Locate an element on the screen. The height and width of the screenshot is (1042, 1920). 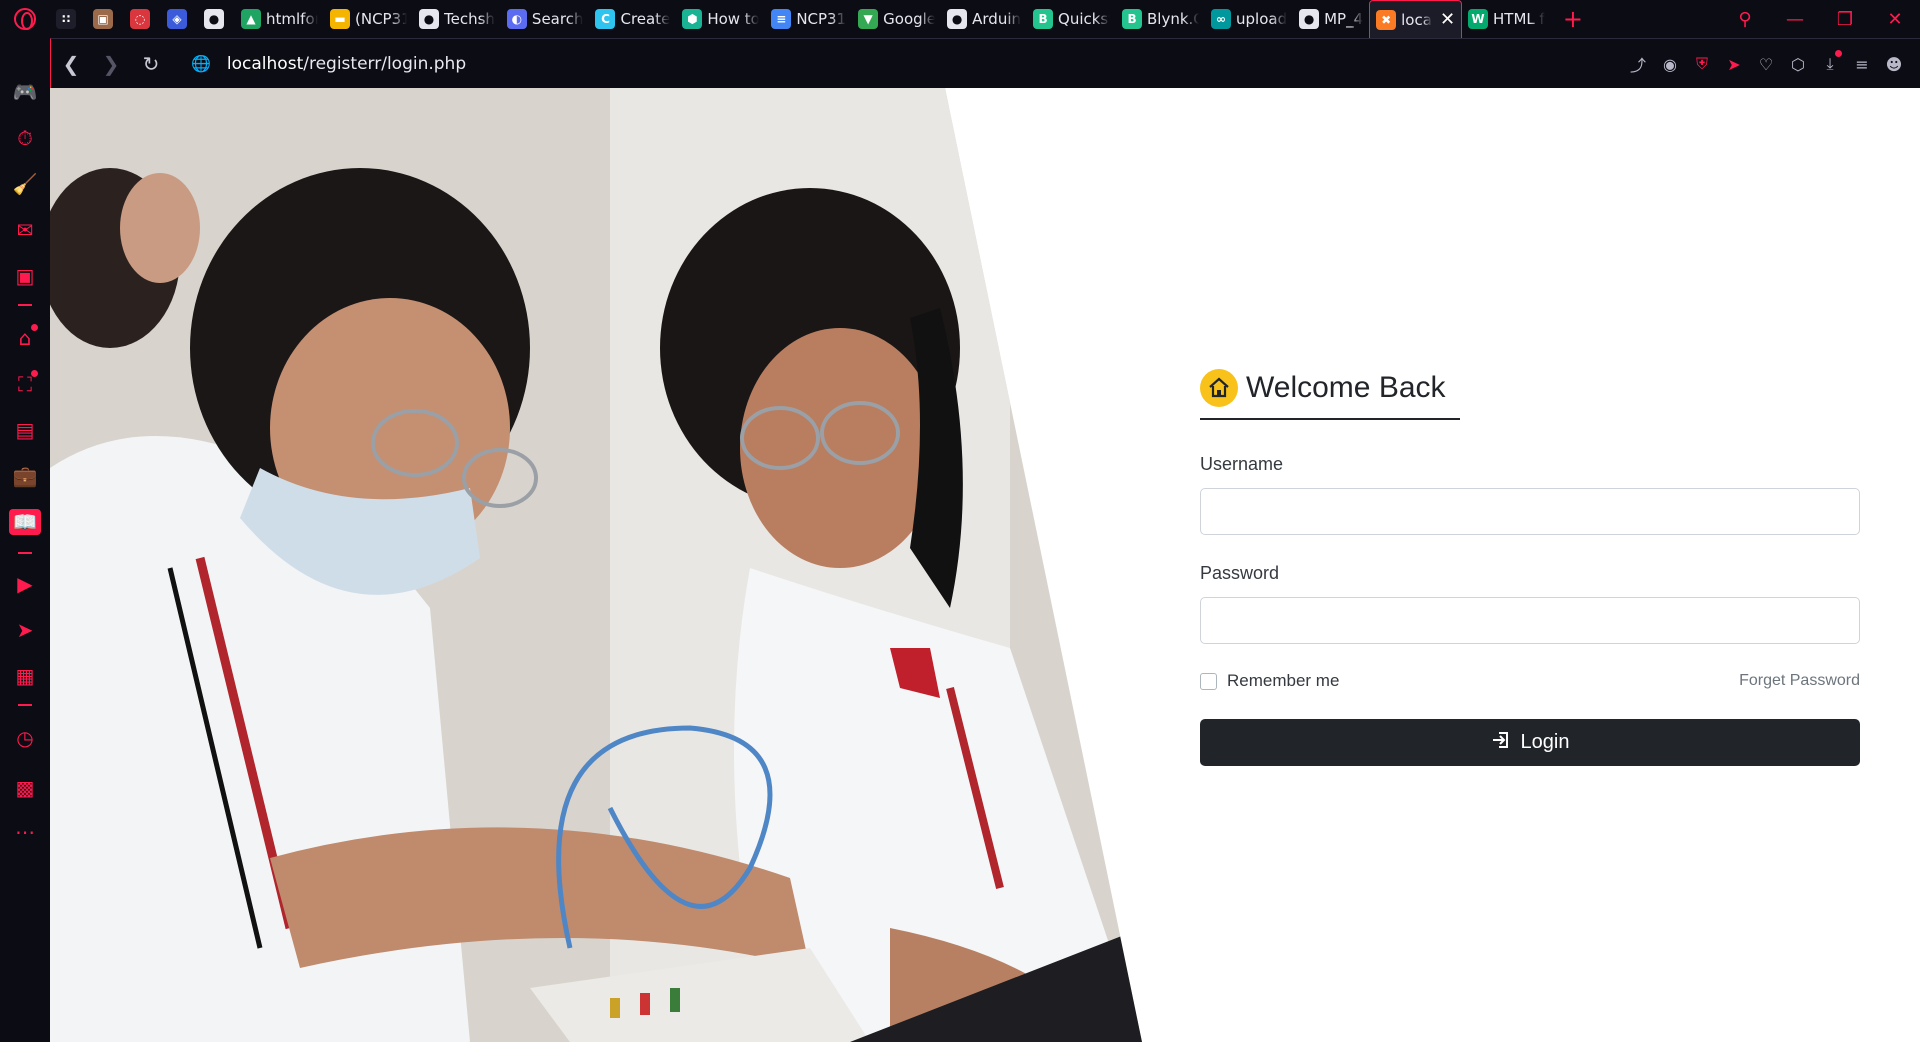
forget-password-link: Forget Password is located at coordinates (1799, 681).